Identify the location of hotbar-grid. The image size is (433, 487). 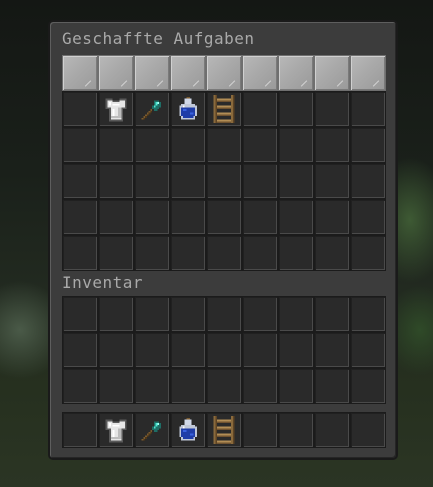
(224, 430).